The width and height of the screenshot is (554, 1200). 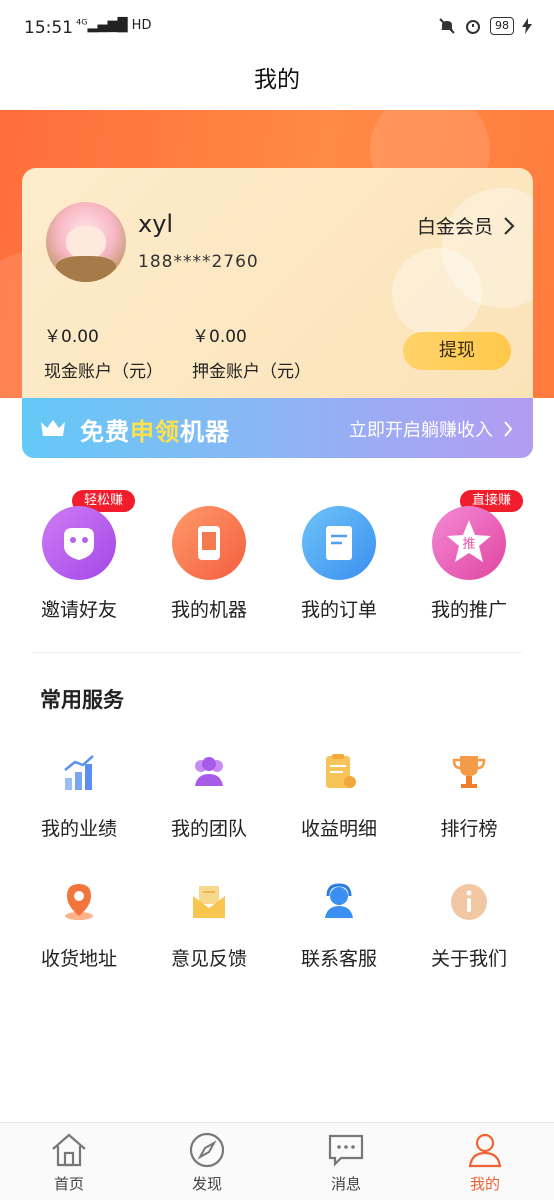 What do you see at coordinates (346, 1150) in the screenshot?
I see `message-icon` at bounding box center [346, 1150].